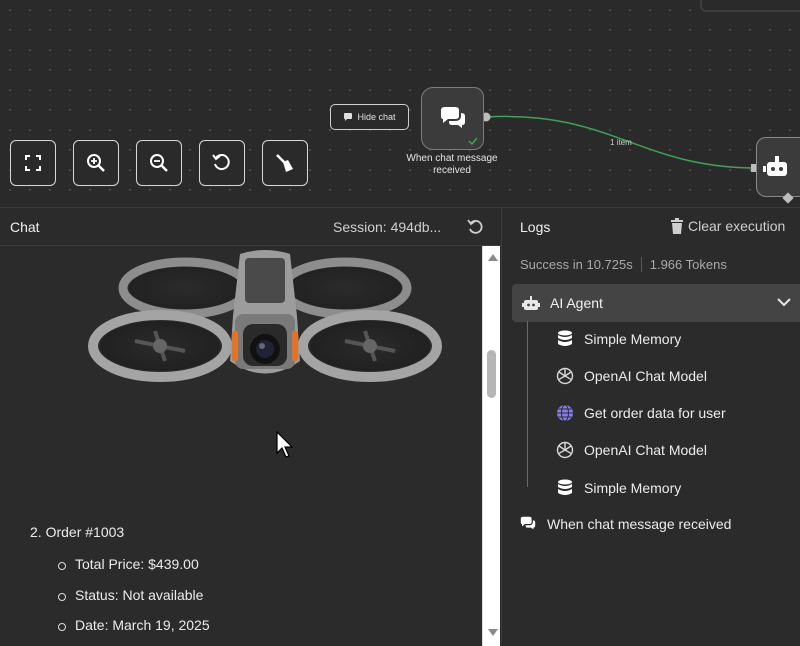 The width and height of the screenshot is (800, 646). What do you see at coordinates (285, 444) in the screenshot?
I see `mouse-cursor-icon` at bounding box center [285, 444].